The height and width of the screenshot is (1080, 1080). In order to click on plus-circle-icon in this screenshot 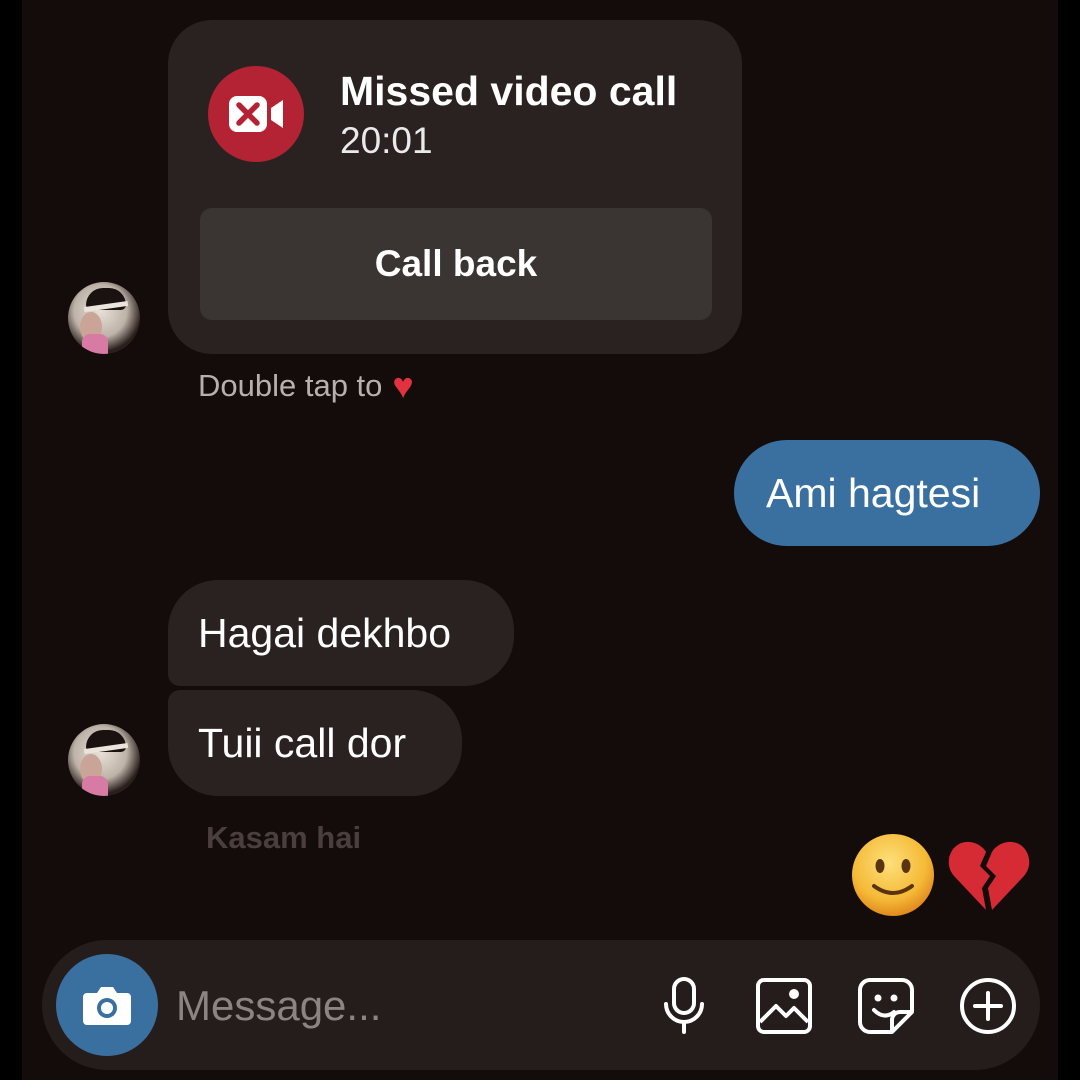, I will do `click(988, 1006)`.